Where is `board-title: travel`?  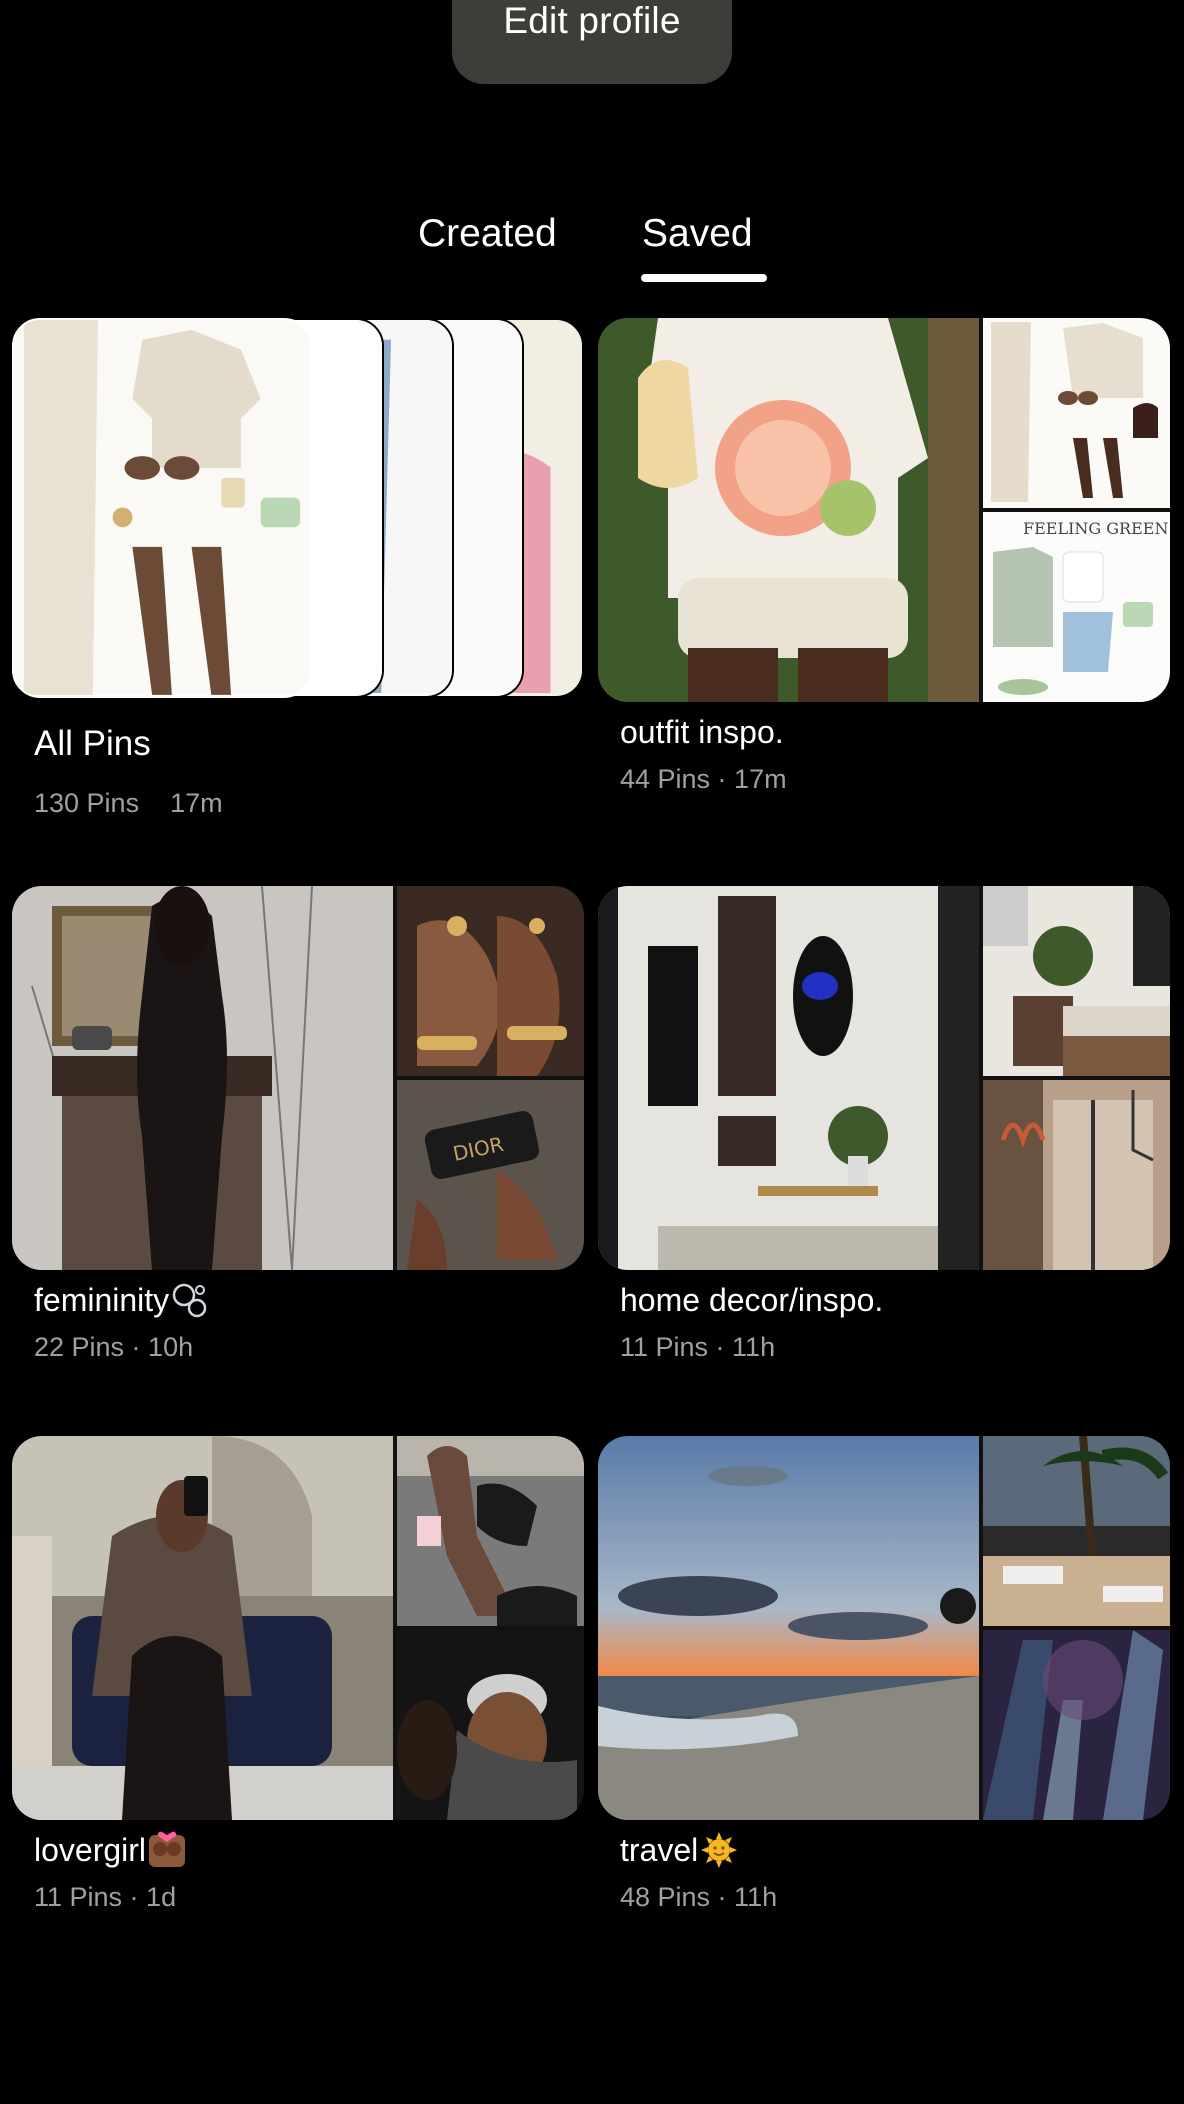 board-title: travel is located at coordinates (679, 1851).